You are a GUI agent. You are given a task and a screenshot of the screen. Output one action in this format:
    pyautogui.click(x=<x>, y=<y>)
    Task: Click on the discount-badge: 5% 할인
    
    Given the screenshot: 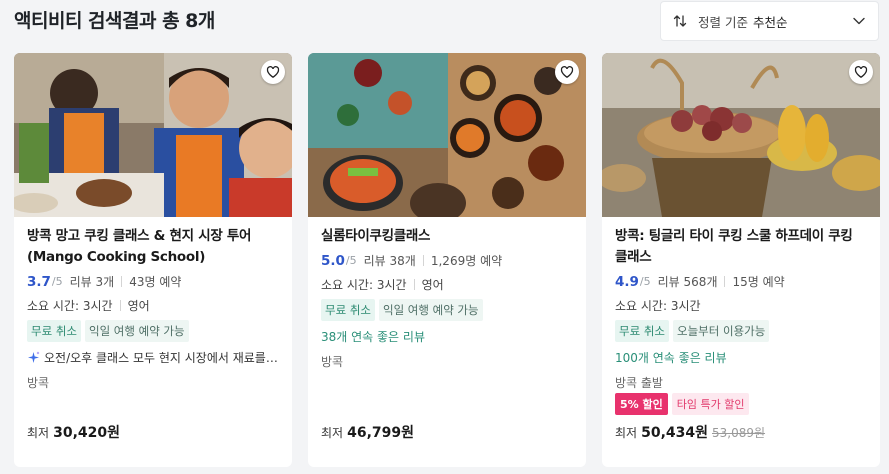 What is the action you would take?
    pyautogui.click(x=641, y=404)
    